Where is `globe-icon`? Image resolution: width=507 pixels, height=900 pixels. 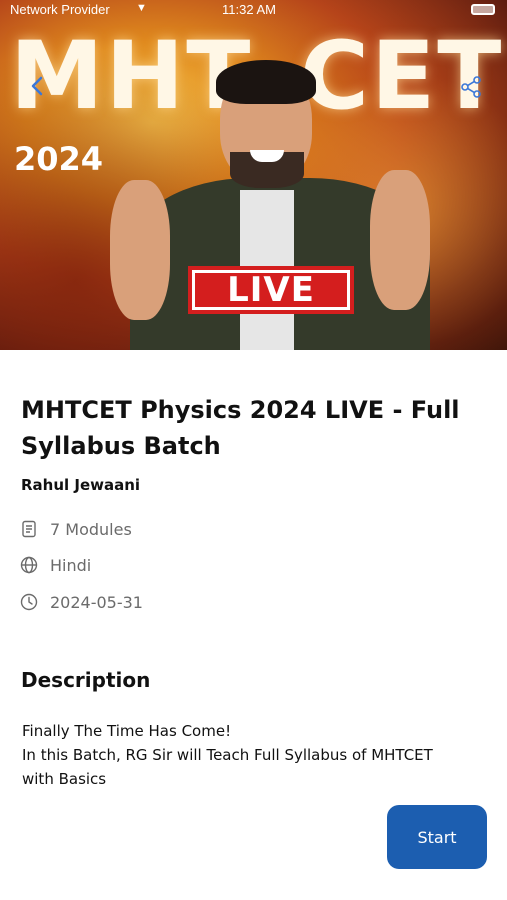
globe-icon is located at coordinates (29, 565).